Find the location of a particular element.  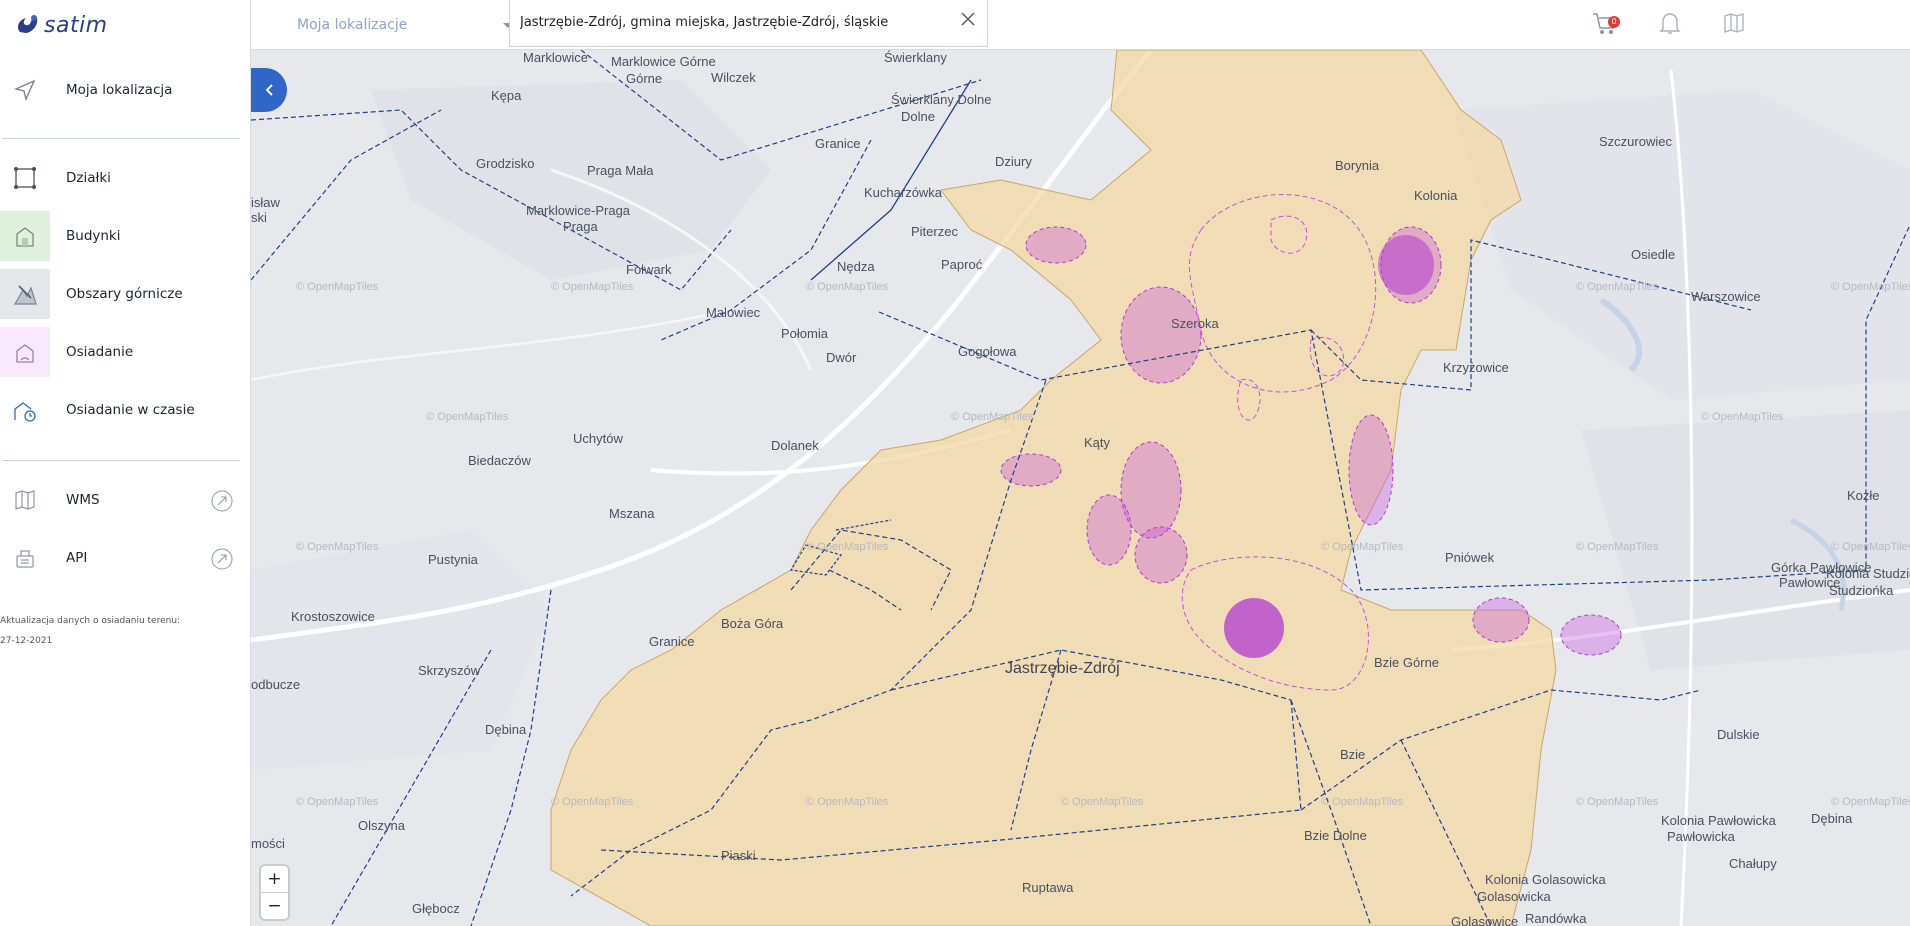

my-location-item: Moja lokalizacja is located at coordinates (125, 90).